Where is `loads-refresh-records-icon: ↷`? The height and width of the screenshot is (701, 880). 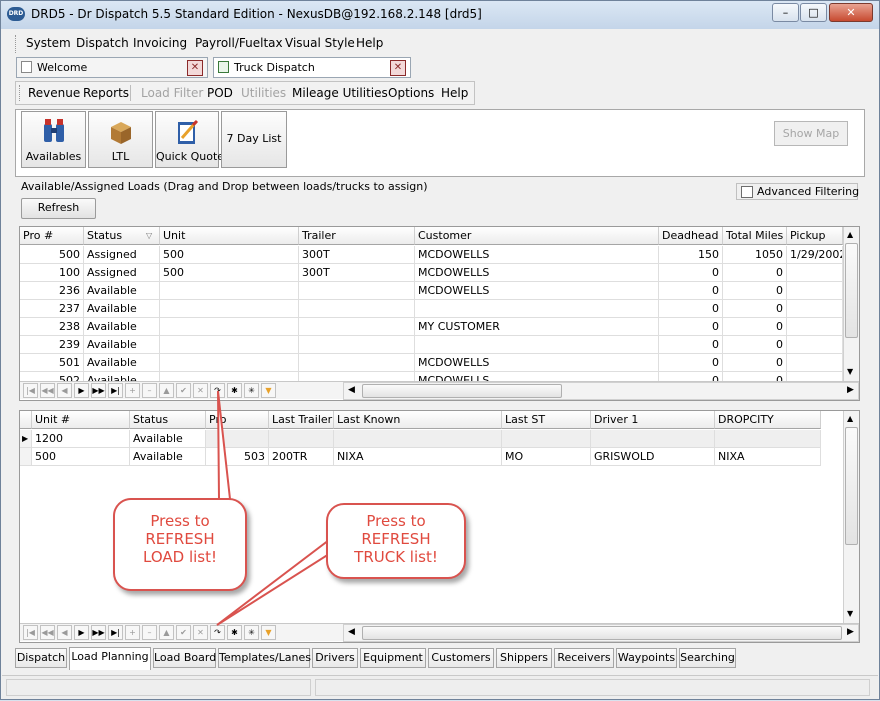 loads-refresh-records-icon: ↷ is located at coordinates (217, 390).